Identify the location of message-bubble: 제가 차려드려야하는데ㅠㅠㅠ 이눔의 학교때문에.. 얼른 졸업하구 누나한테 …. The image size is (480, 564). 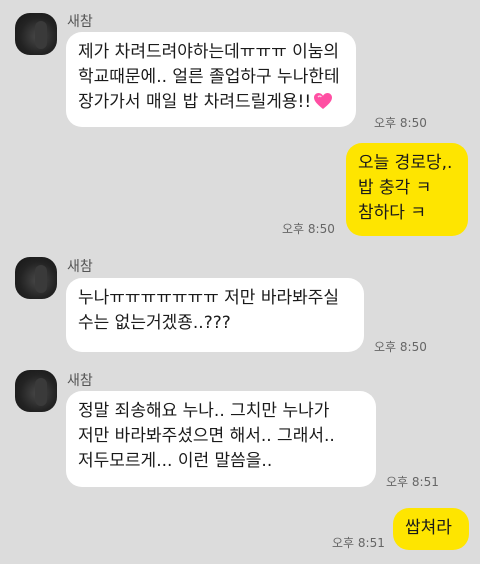
(211, 79).